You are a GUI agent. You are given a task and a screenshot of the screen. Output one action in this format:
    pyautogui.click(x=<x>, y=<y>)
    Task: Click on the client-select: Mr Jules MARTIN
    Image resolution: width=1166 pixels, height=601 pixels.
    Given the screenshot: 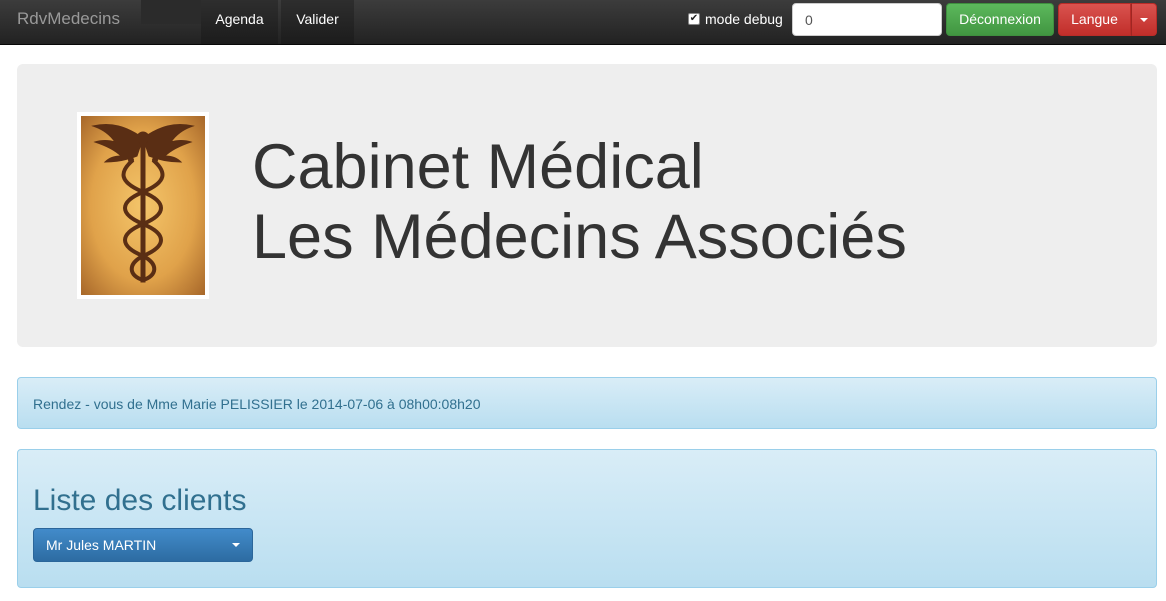 What is the action you would take?
    pyautogui.click(x=143, y=545)
    